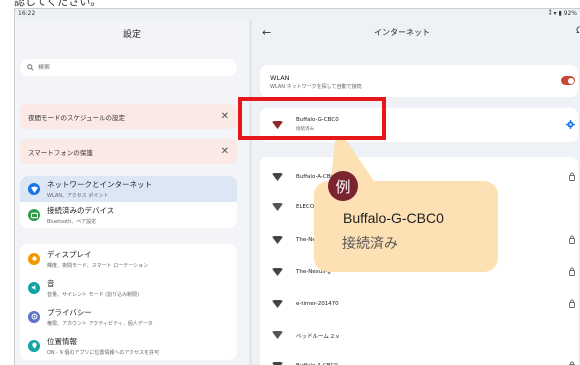 This screenshot has width=580, height=365. Describe the element at coordinates (312, 118) in the screenshot. I see `highlight-box` at that location.